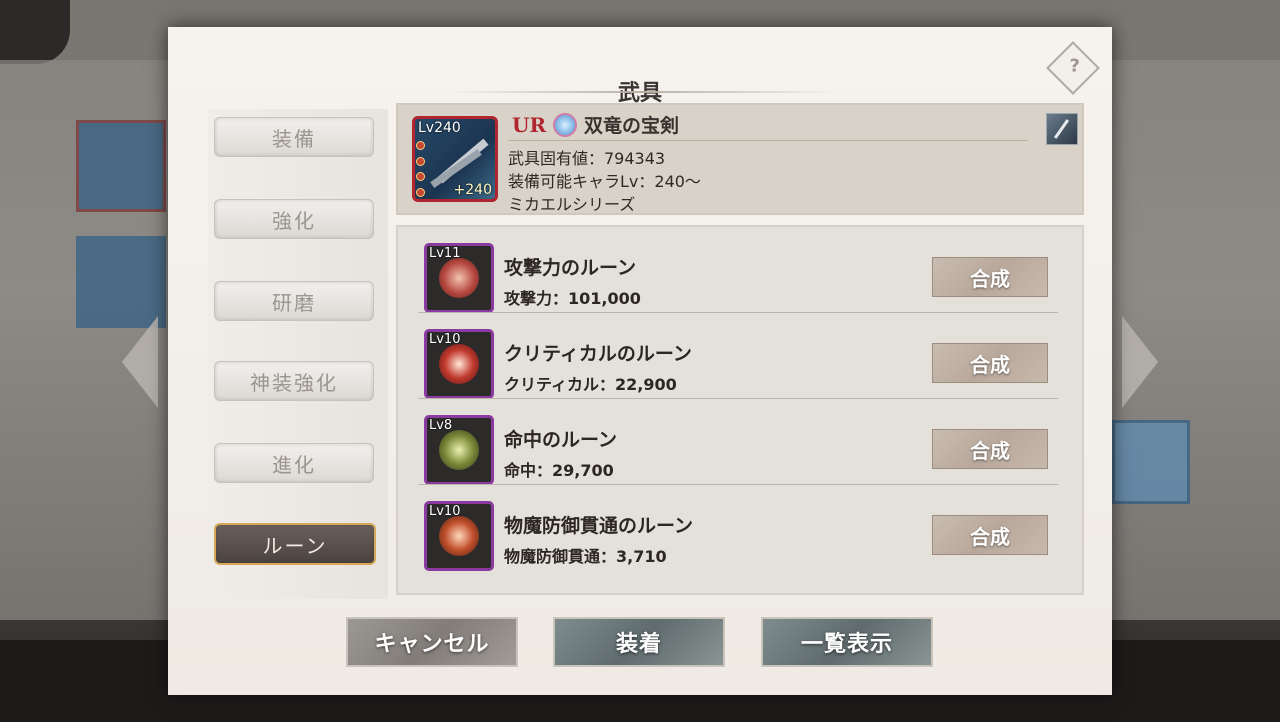 This screenshot has width=1280, height=722. Describe the element at coordinates (847, 642) in the screenshot. I see `list-view-button: 一覧表示` at that location.